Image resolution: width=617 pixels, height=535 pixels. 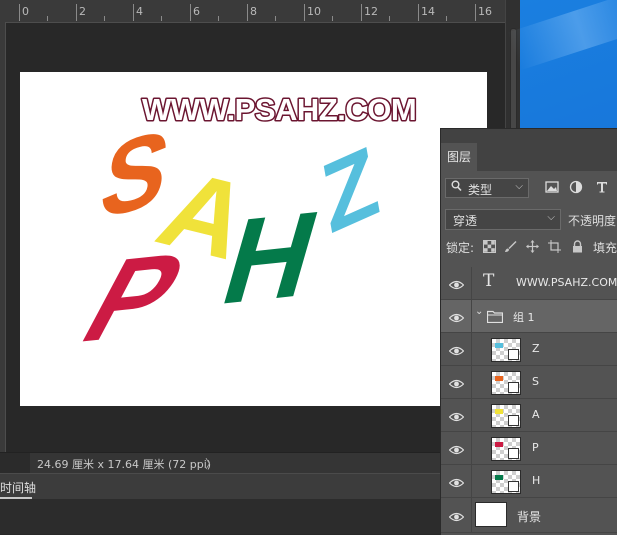 I want to click on blend-mode-value: 穿透, so click(x=465, y=221).